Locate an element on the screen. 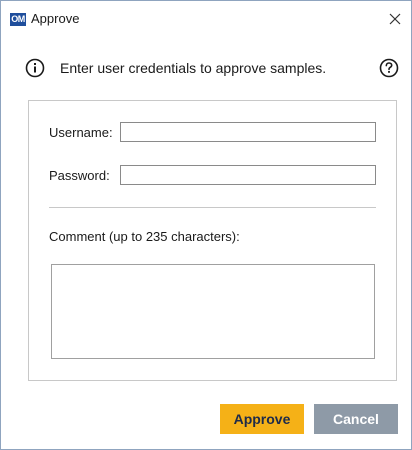 The image size is (412, 450). username-input is located at coordinates (248, 132).